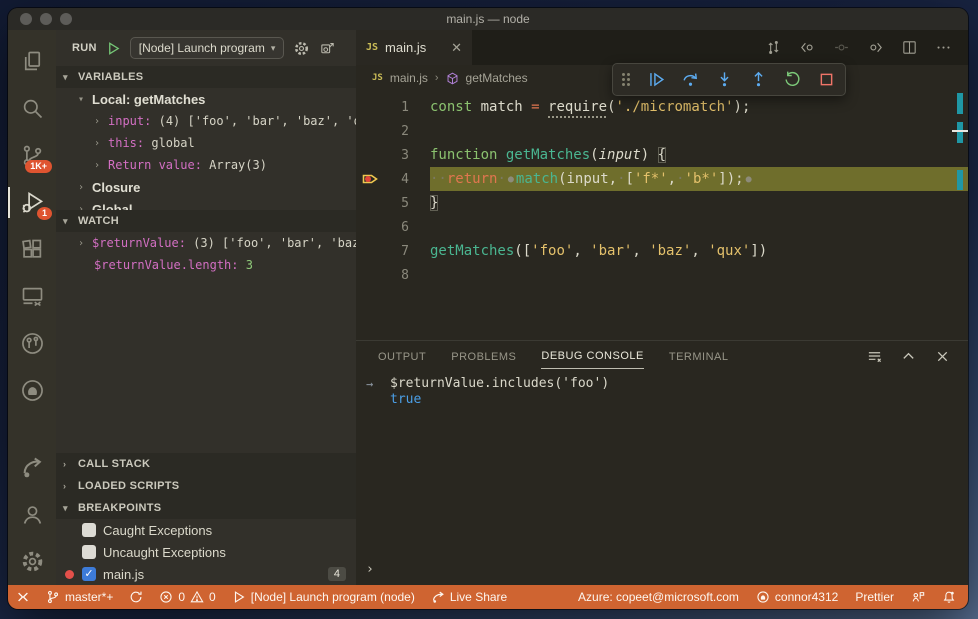 The height and width of the screenshot is (619, 978). I want to click on drag-handle, so click(626, 79).